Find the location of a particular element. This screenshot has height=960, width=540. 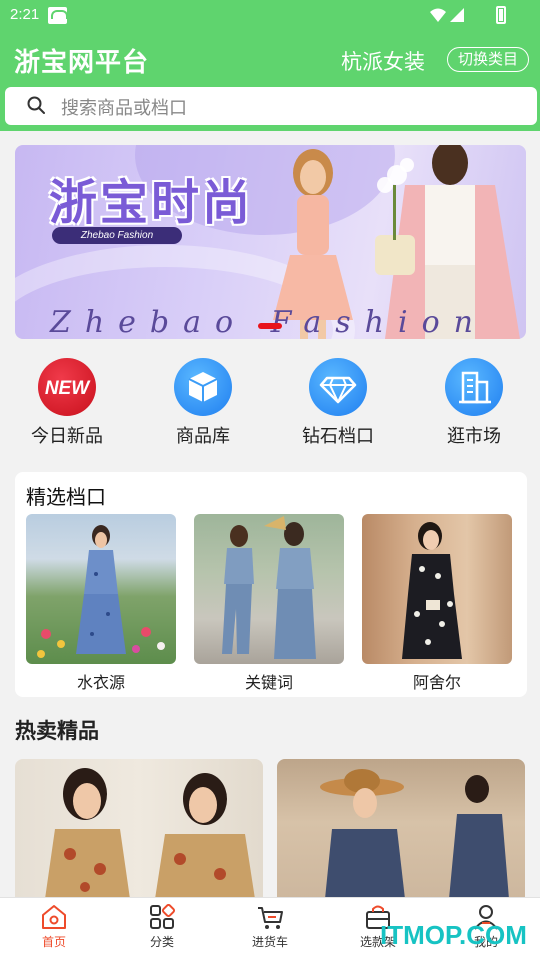

search-bar: 搜索商品或档口 is located at coordinates (271, 106).